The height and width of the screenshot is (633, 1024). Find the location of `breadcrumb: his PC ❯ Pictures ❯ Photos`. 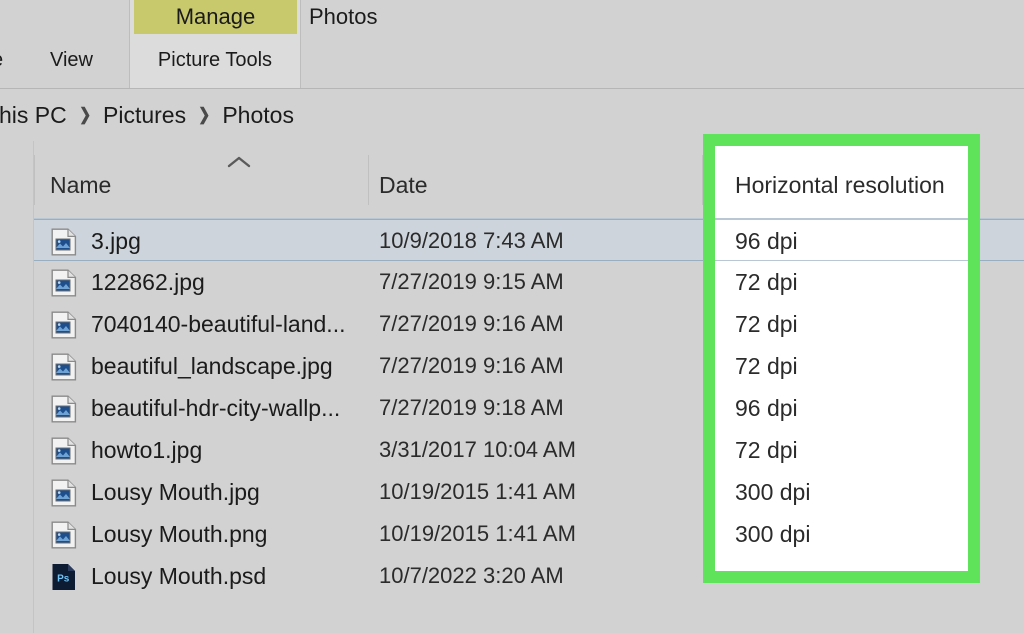

breadcrumb: his PC ❯ Pictures ❯ Photos is located at coordinates (152, 115).